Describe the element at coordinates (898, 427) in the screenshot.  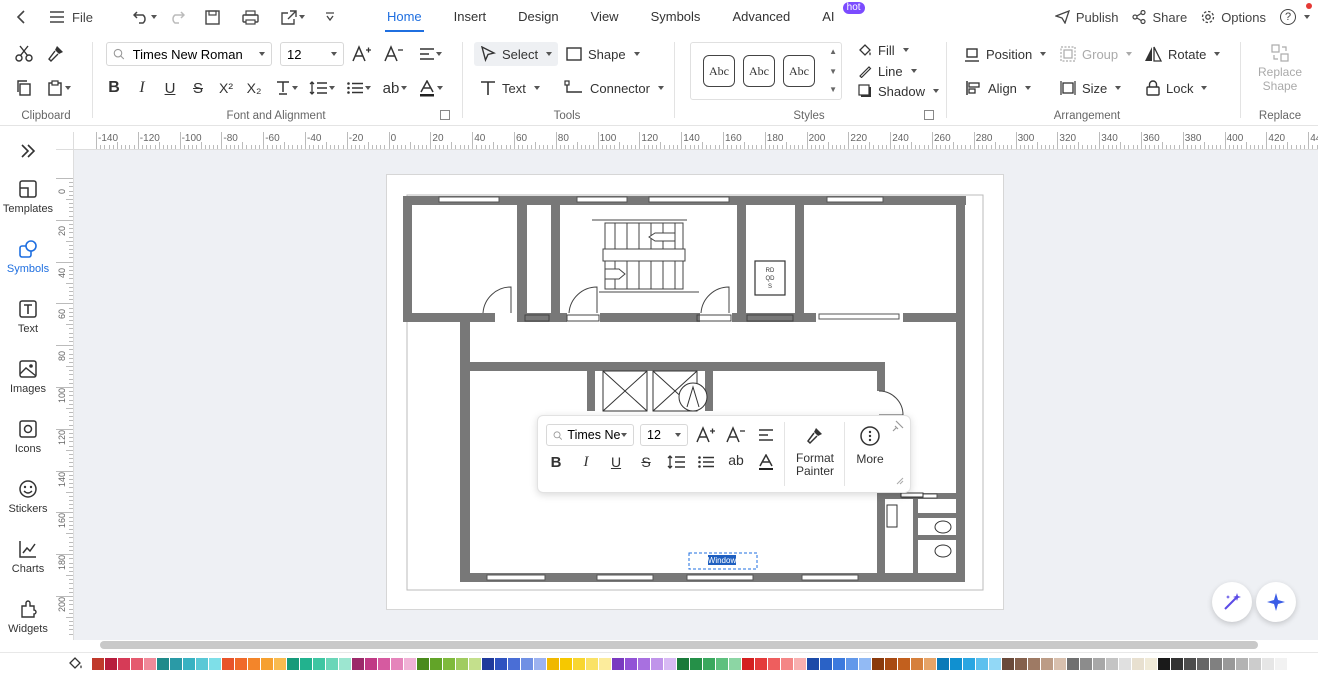
I see `pin-toolbar-button` at that location.